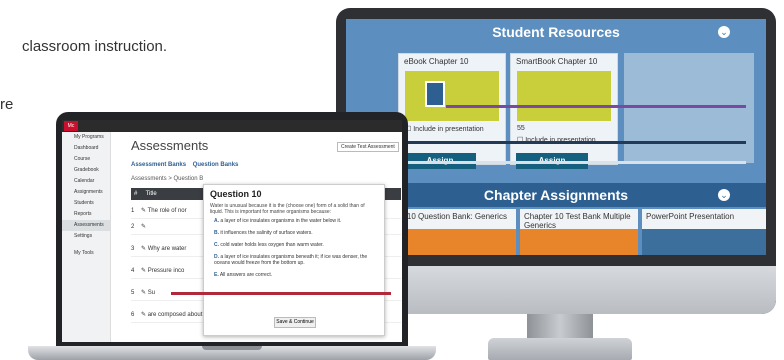 The height and width of the screenshot is (360, 784). I want to click on tab-assessment-banks: Assessment Banks, so click(158, 165).